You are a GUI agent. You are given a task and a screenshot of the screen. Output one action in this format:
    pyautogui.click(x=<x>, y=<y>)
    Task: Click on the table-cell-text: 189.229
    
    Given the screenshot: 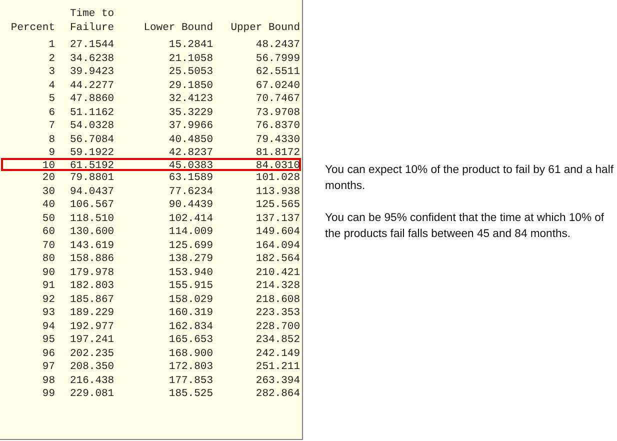 What is the action you would take?
    pyautogui.click(x=92, y=313)
    